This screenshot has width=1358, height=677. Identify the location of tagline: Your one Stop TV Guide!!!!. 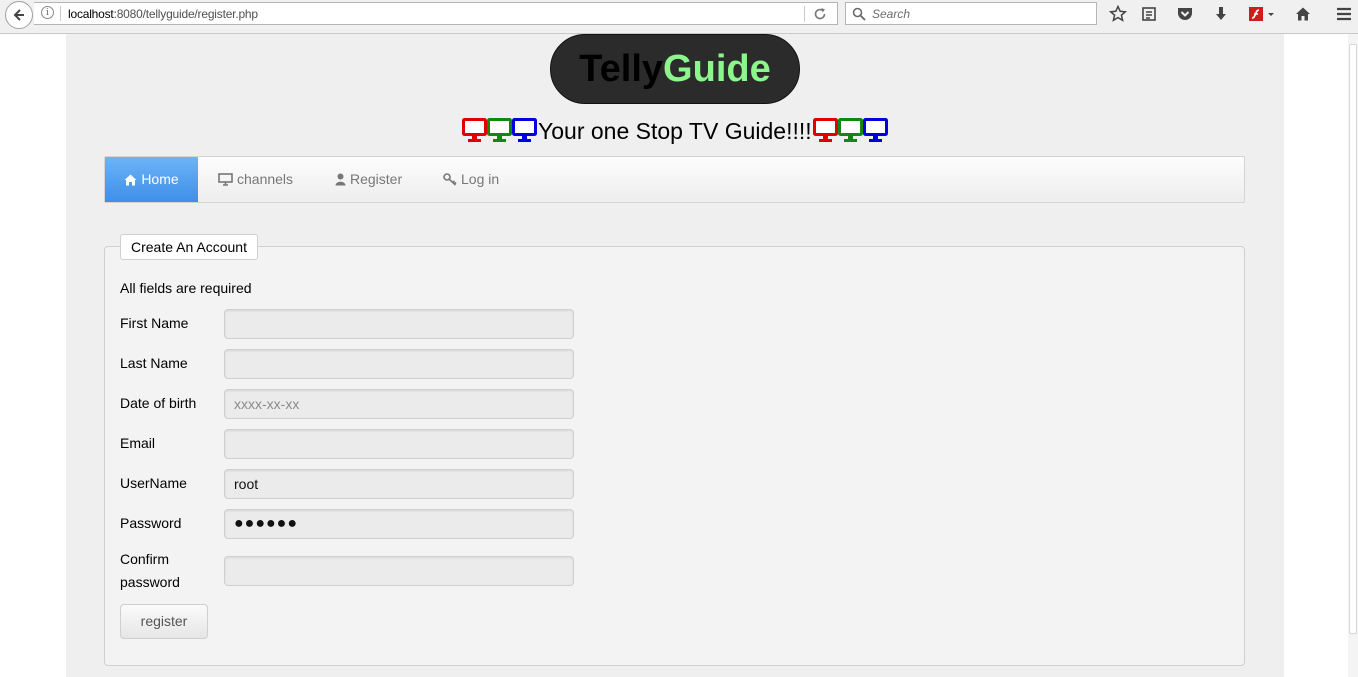
(675, 131).